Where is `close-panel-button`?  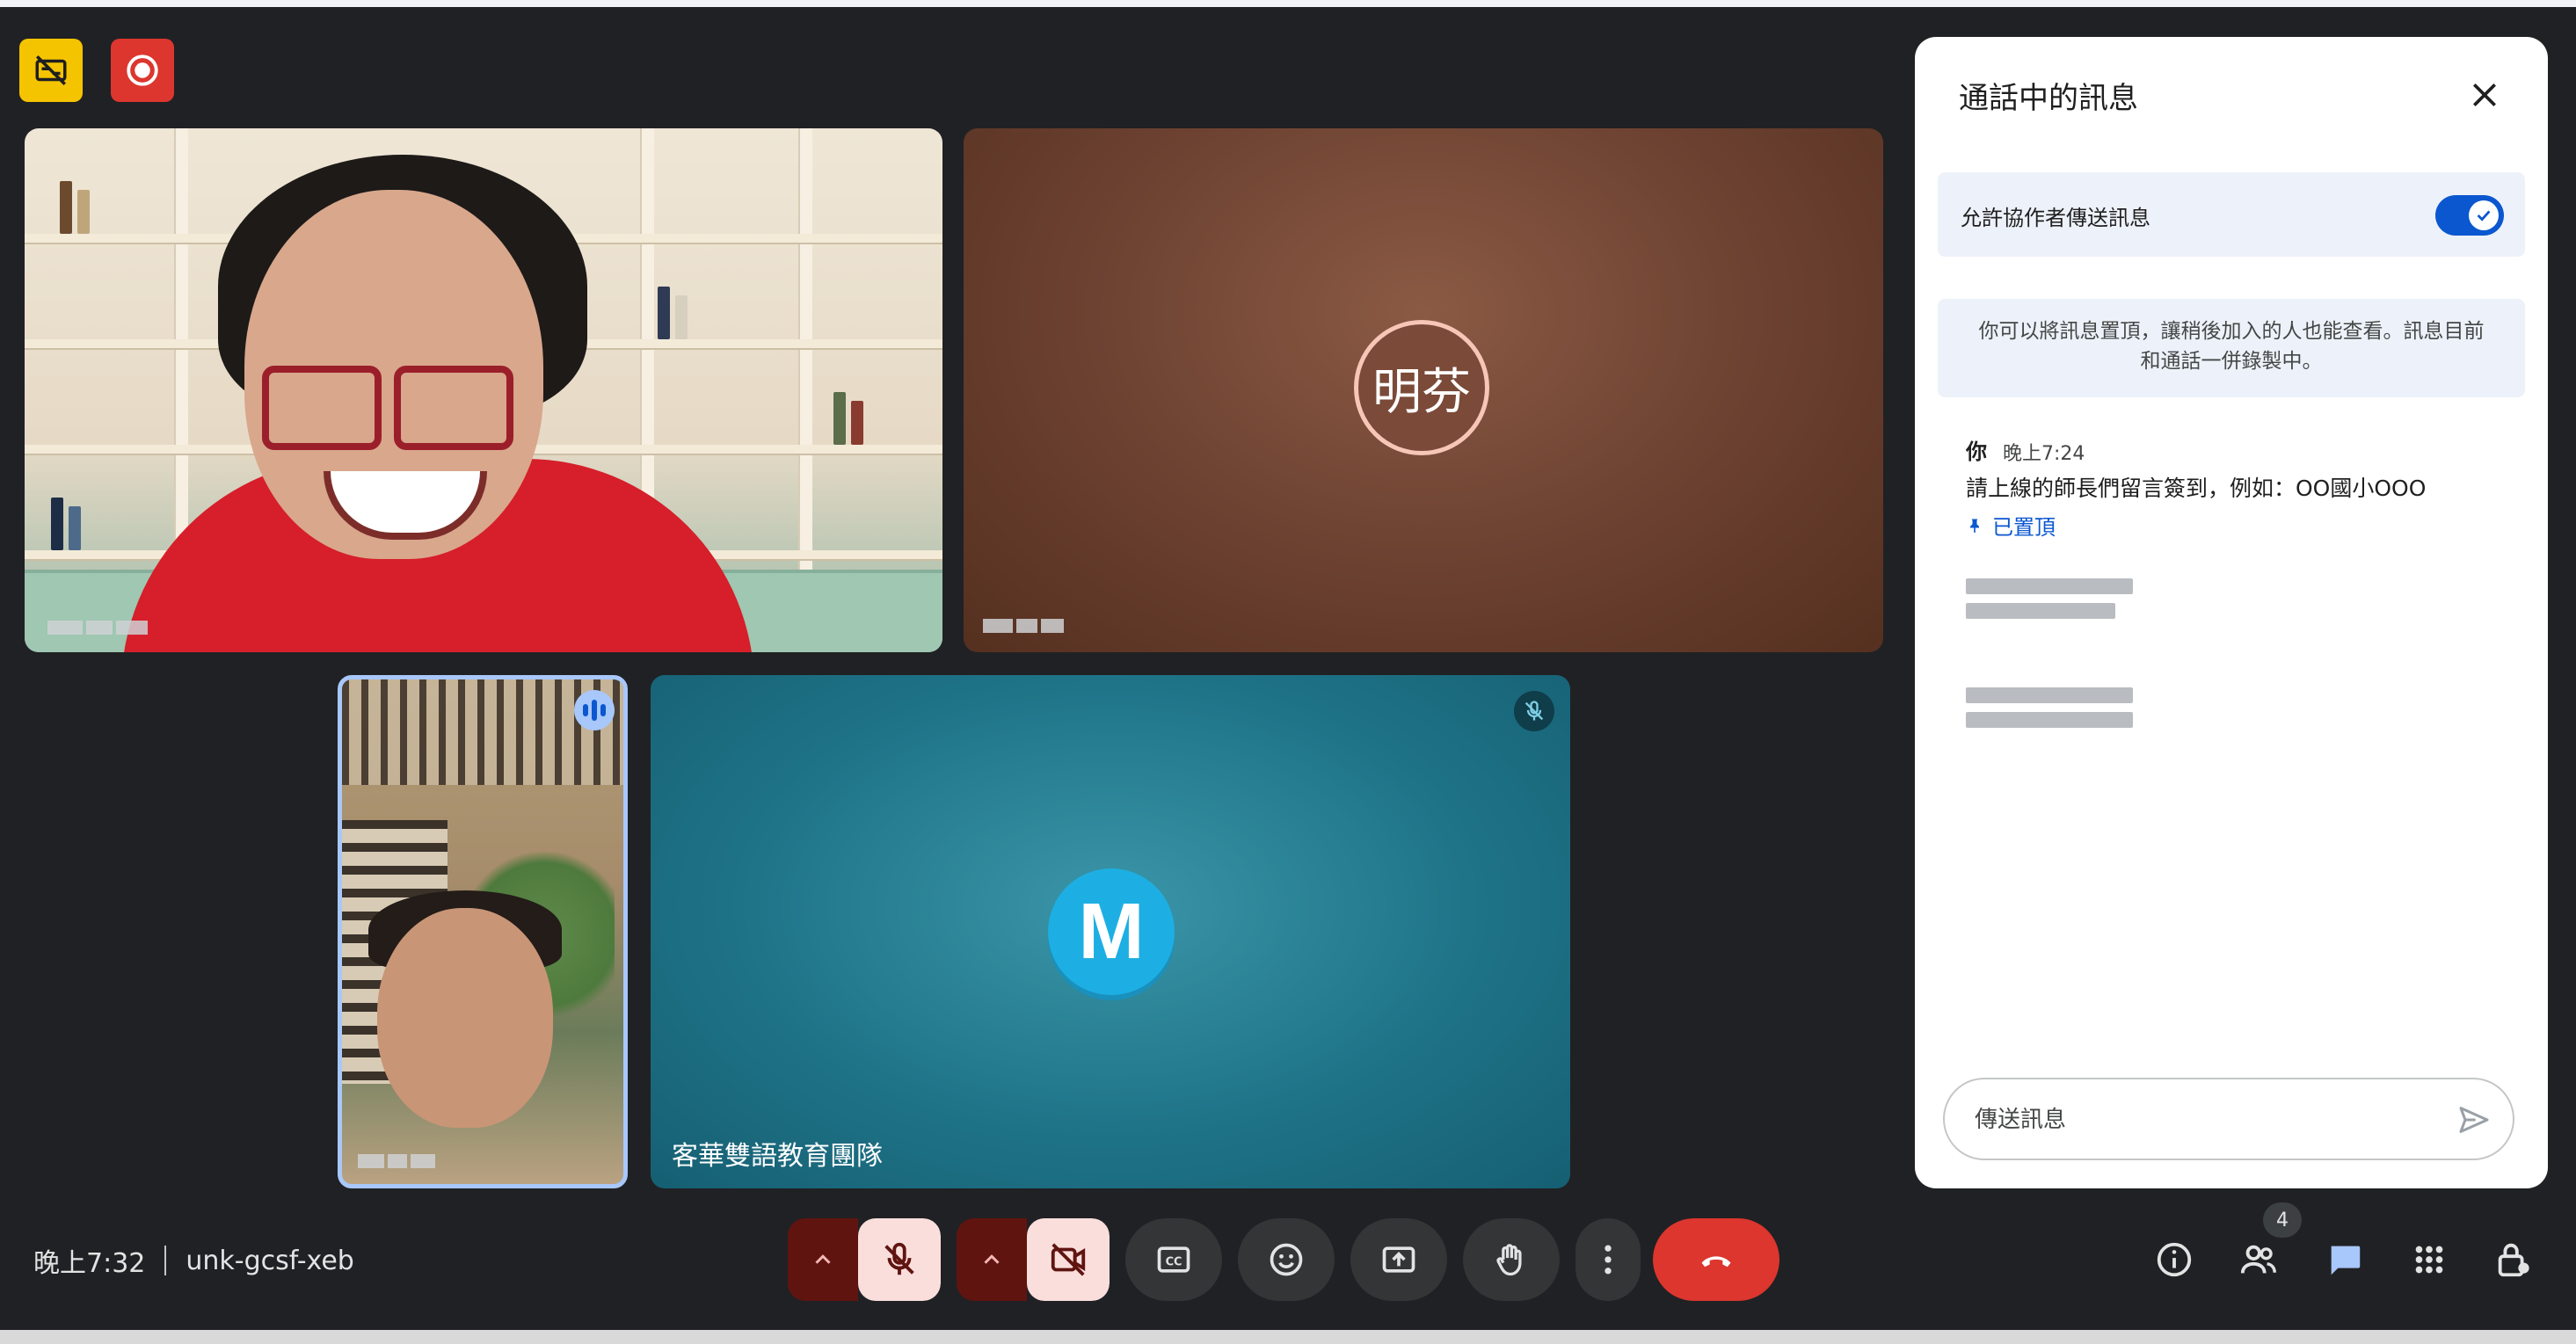 close-panel-button is located at coordinates (2484, 95).